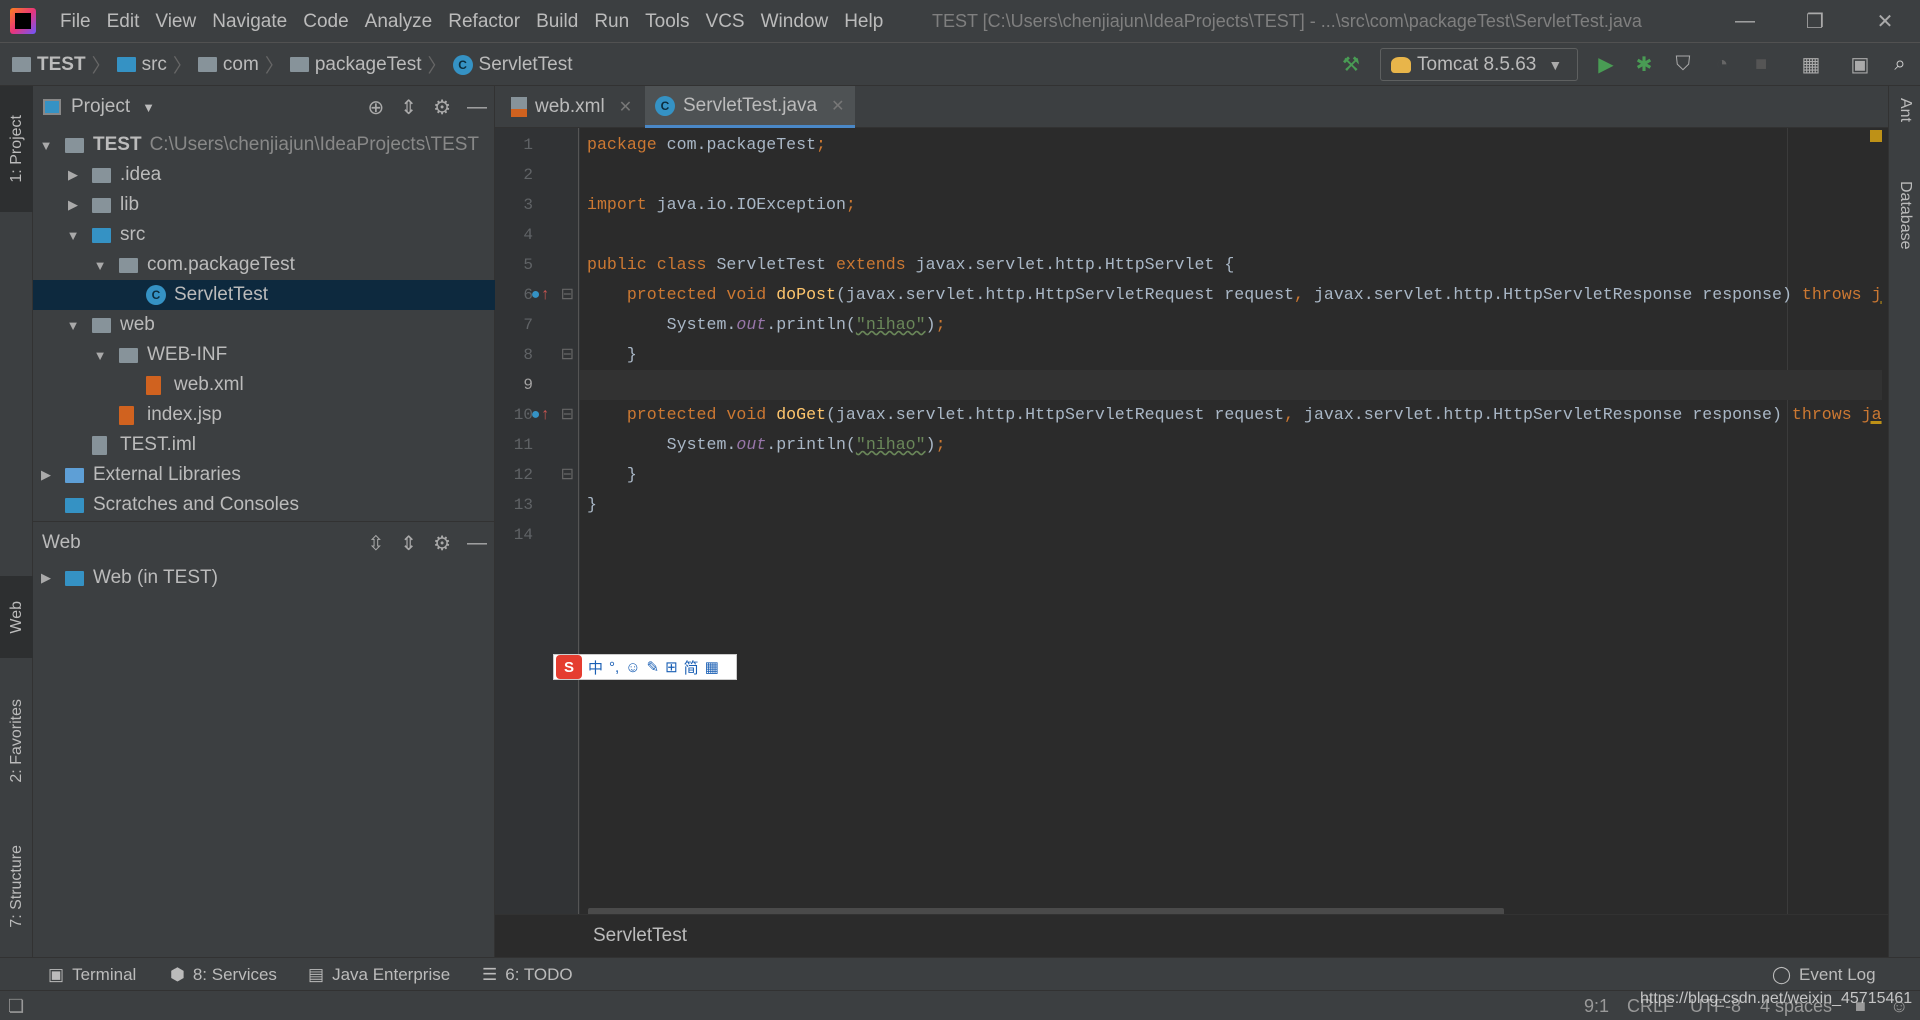 The image size is (1920, 1020). I want to click on menu-refactor: Refactor, so click(484, 22).